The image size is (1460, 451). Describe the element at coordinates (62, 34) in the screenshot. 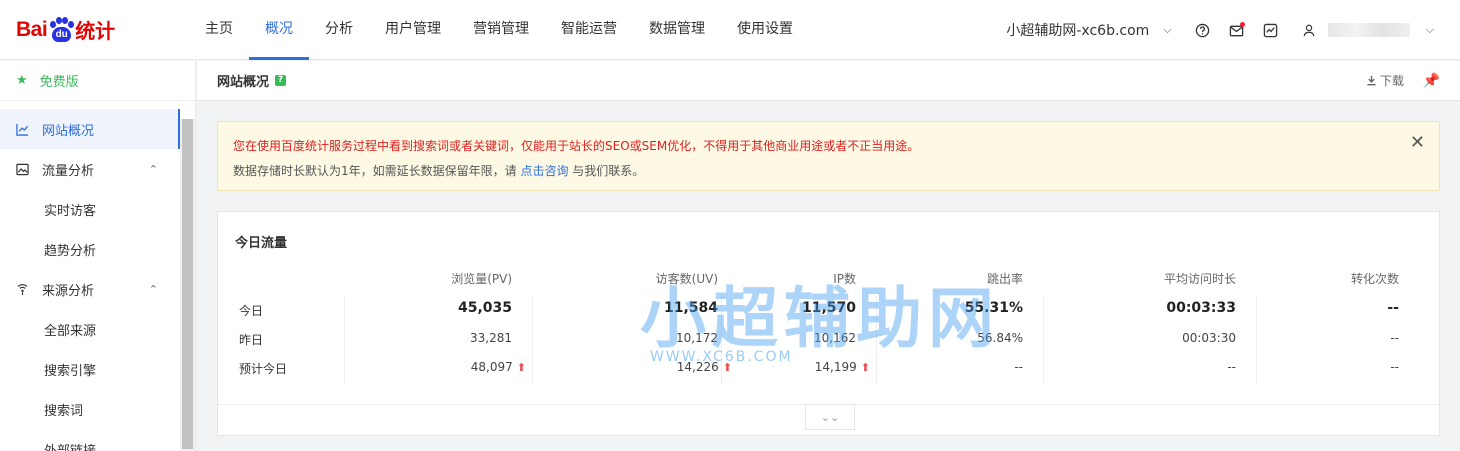

I see `logo-du-text: du` at that location.